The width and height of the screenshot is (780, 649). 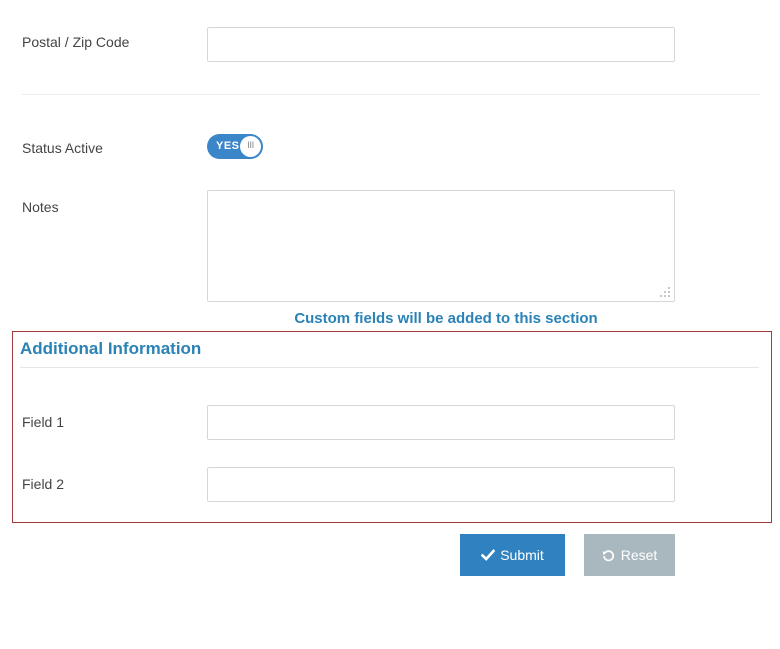 What do you see at coordinates (43, 422) in the screenshot?
I see `field-1-label: Field 1` at bounding box center [43, 422].